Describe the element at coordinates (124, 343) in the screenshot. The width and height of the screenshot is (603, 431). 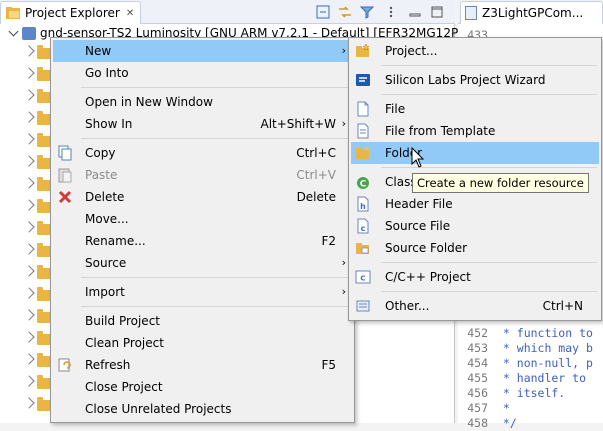
I see `menu-item-label: Clean Project` at that location.